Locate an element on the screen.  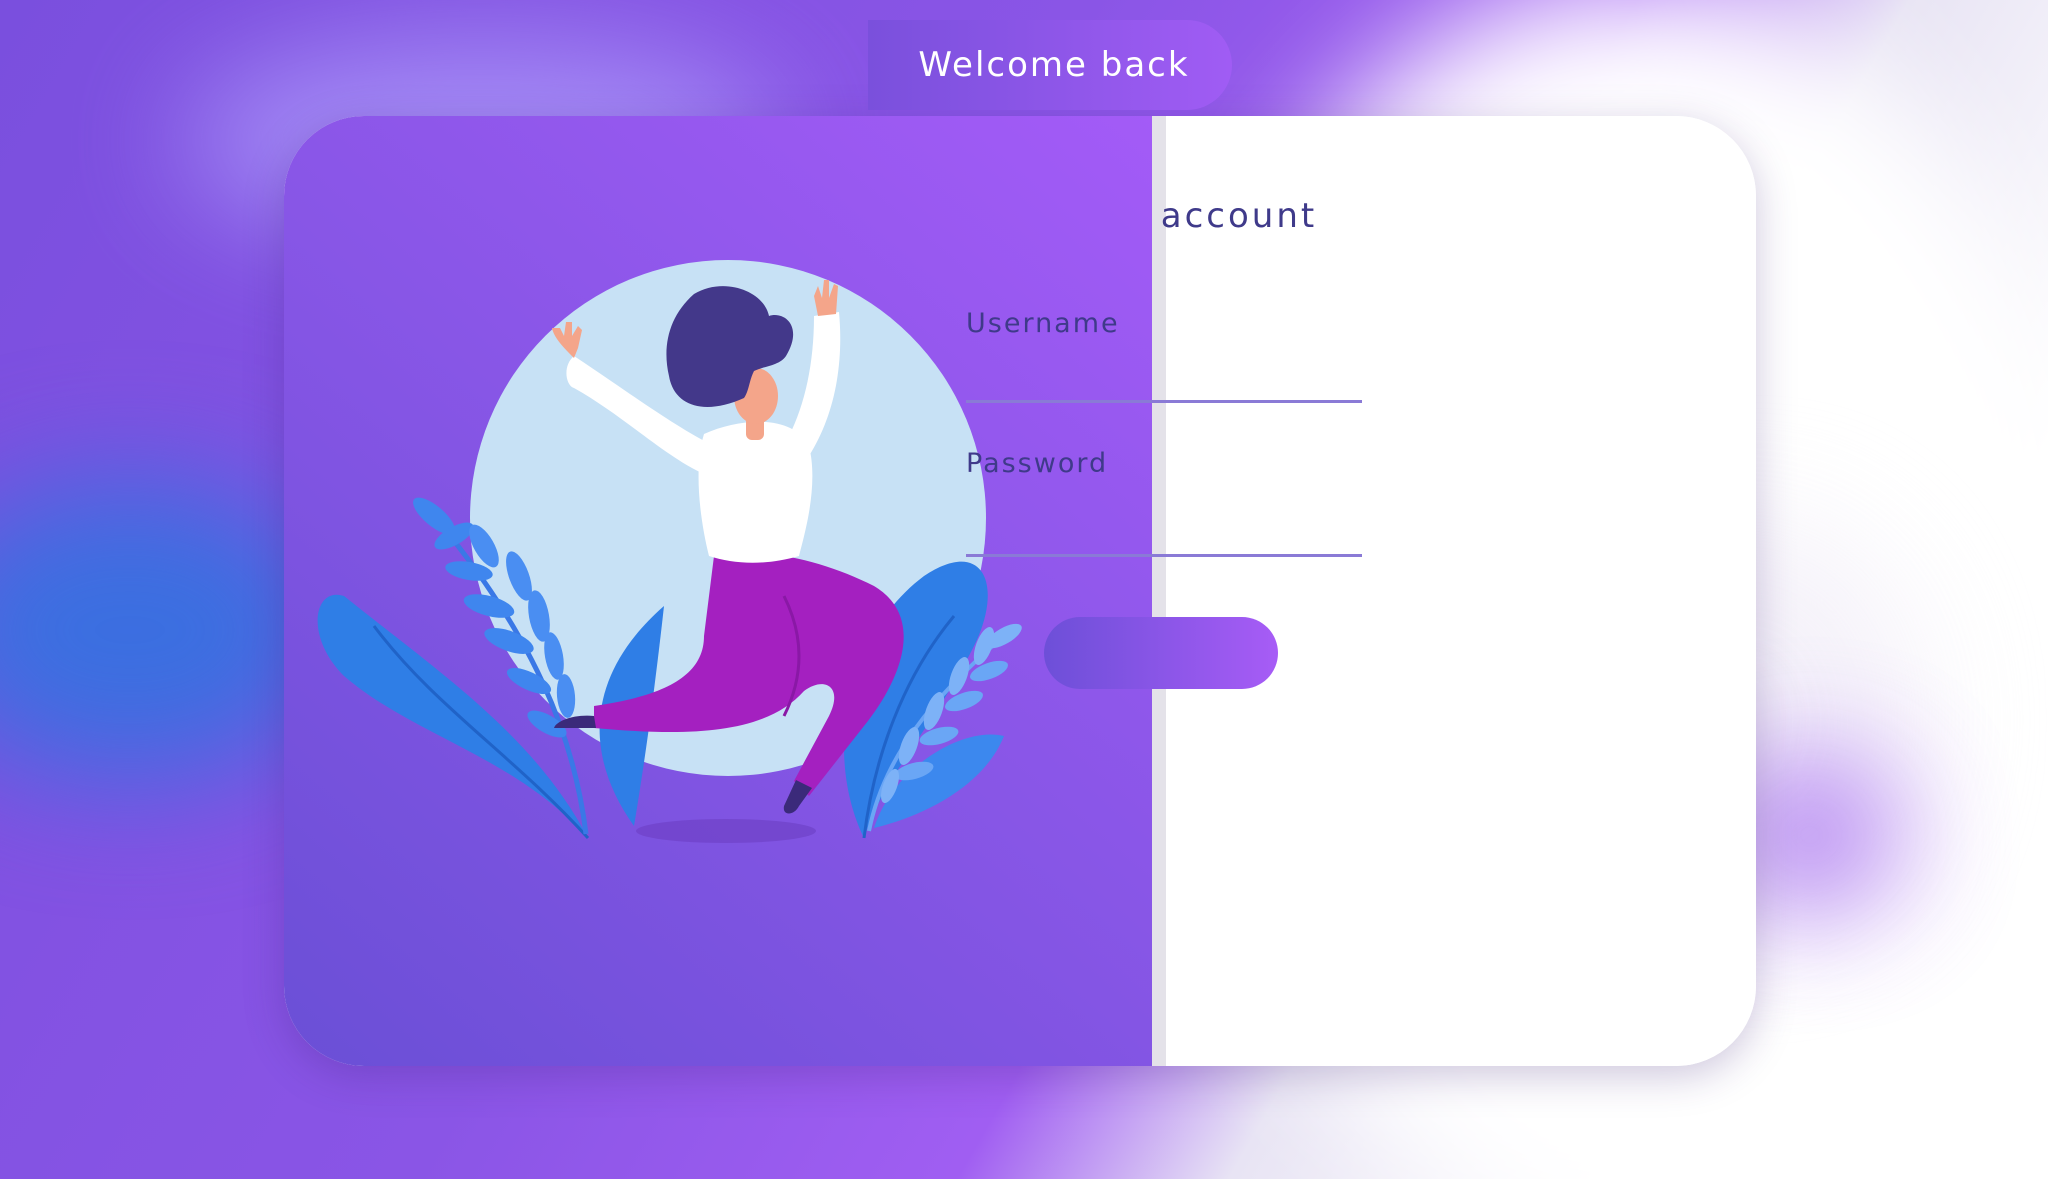
username-input is located at coordinates (1164, 379).